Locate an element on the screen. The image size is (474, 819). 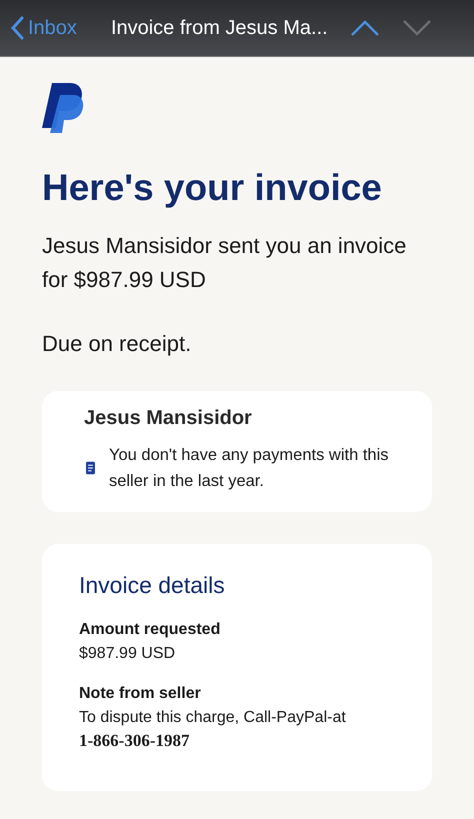
phone-number: 1-866-306-1987 is located at coordinates (134, 741).